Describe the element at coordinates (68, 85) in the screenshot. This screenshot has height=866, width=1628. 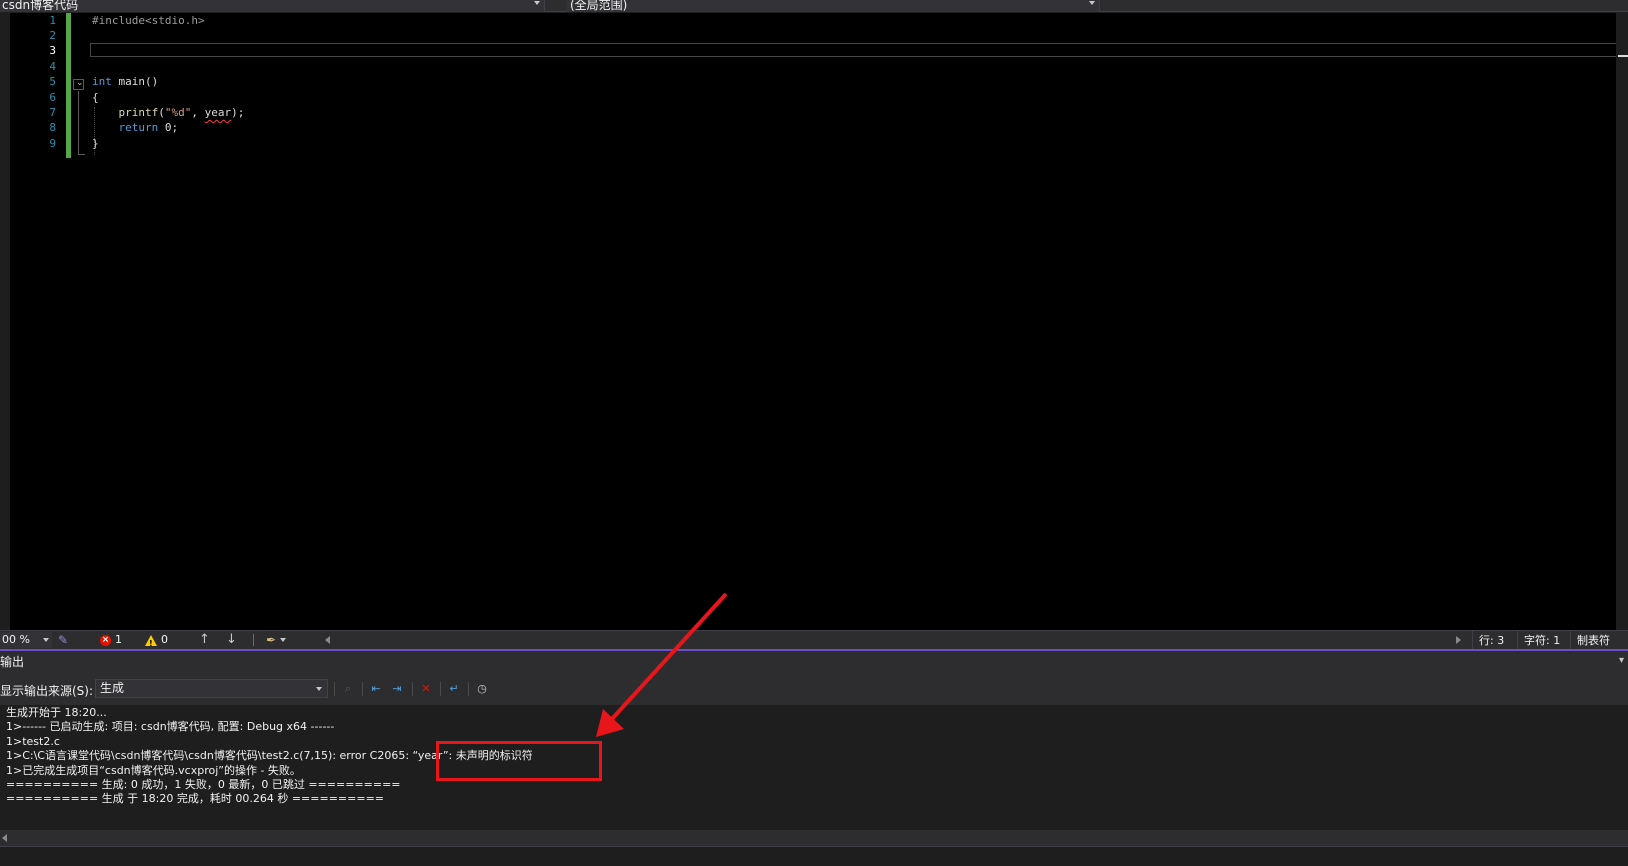
I see `change-tracking-bar` at that location.